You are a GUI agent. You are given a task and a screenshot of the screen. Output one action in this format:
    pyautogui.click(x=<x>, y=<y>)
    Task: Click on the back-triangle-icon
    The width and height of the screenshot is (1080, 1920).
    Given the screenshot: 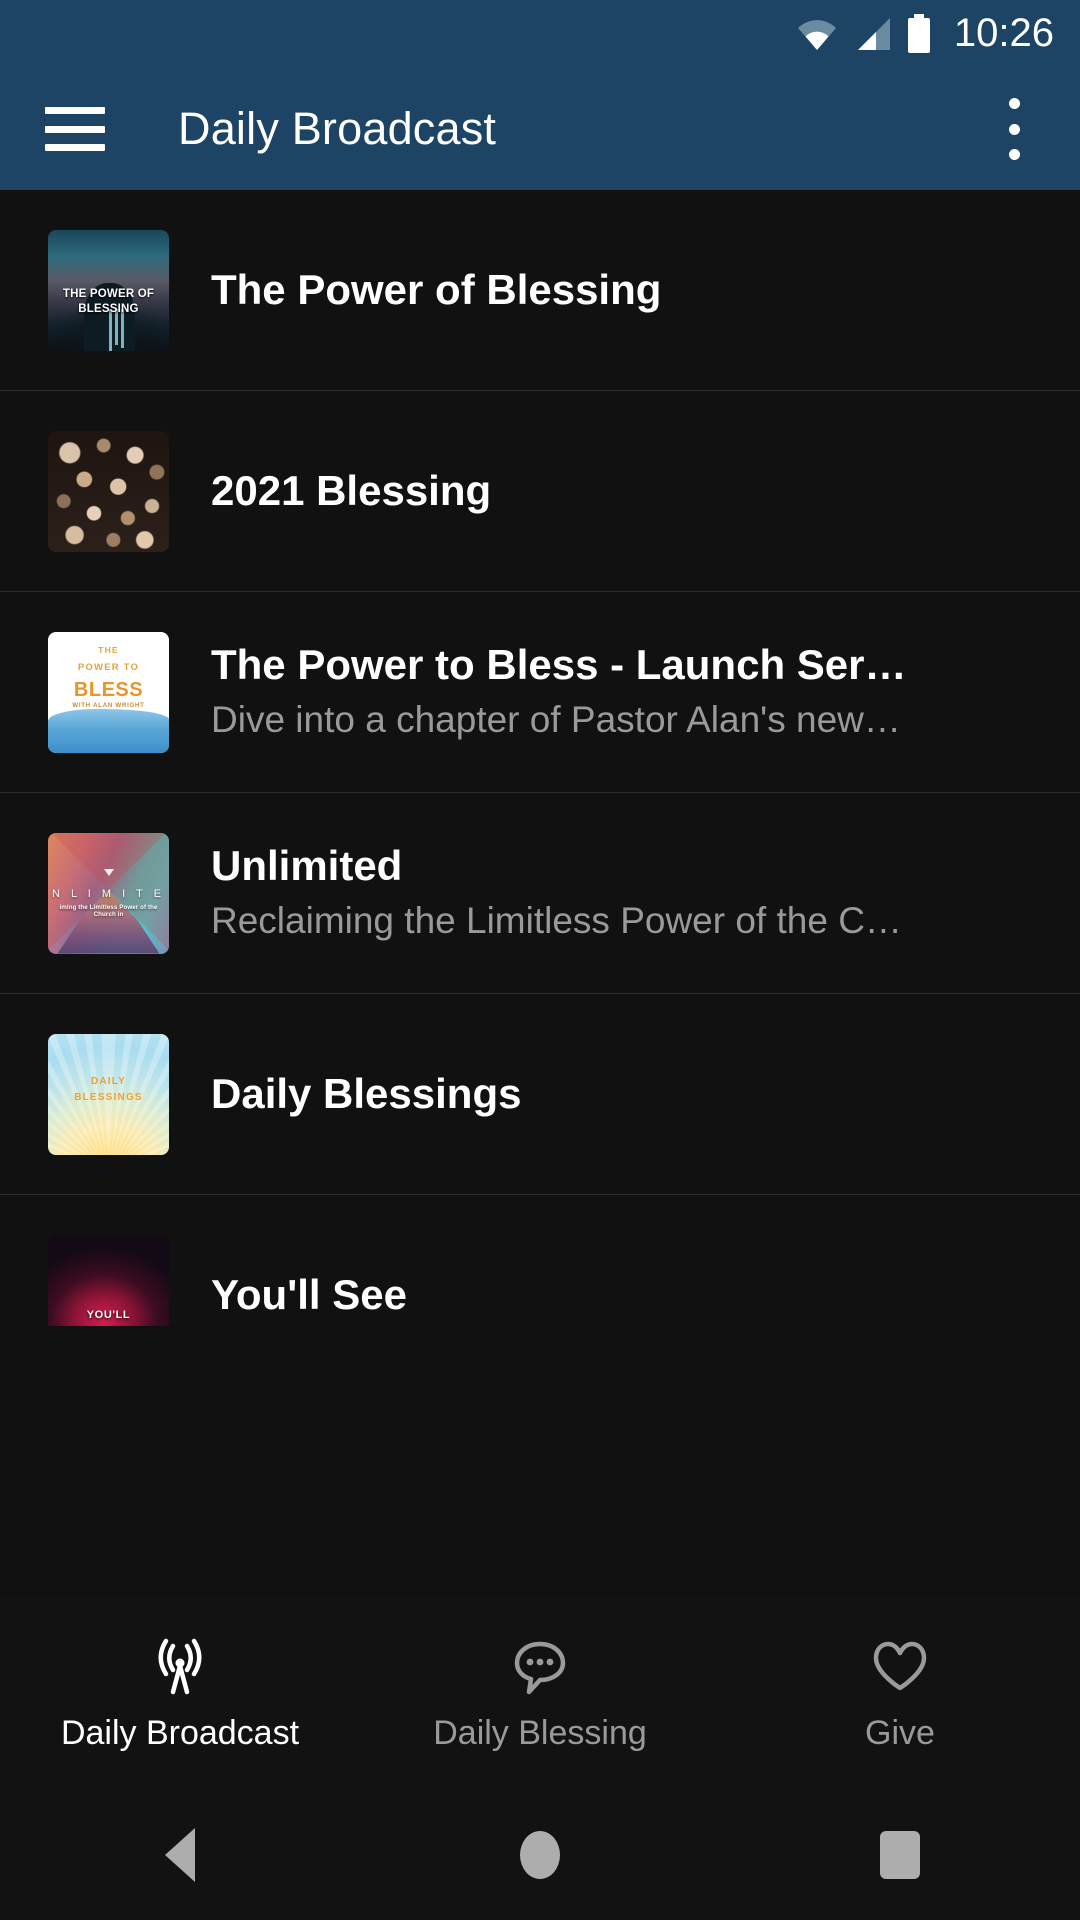 What is the action you would take?
    pyautogui.click(x=180, y=1855)
    